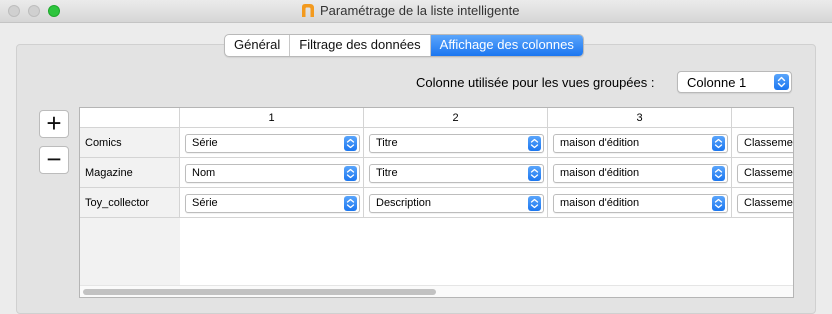 Image resolution: width=832 pixels, height=314 pixels. What do you see at coordinates (506, 45) in the screenshot?
I see `tab-column-display: Affichage des colonnes` at bounding box center [506, 45].